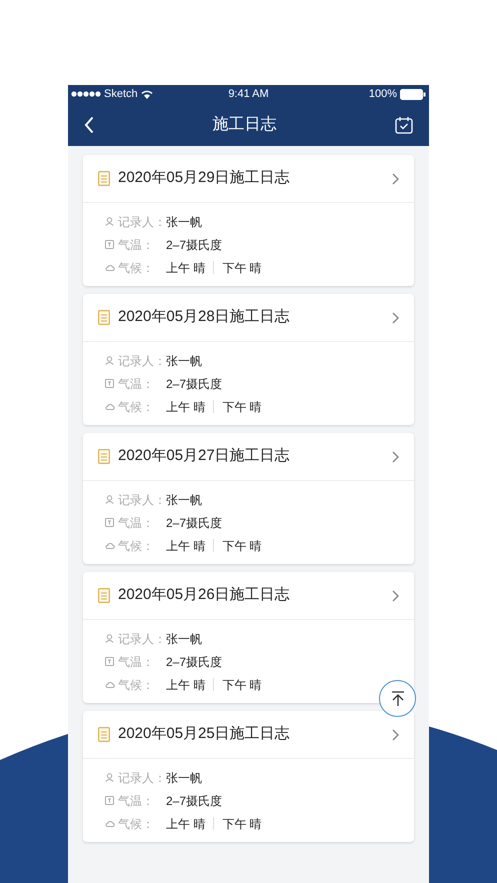 This screenshot has width=497, height=883. Describe the element at coordinates (204, 734) in the screenshot. I see `log-title: 2020年05月25日施工日志` at that location.